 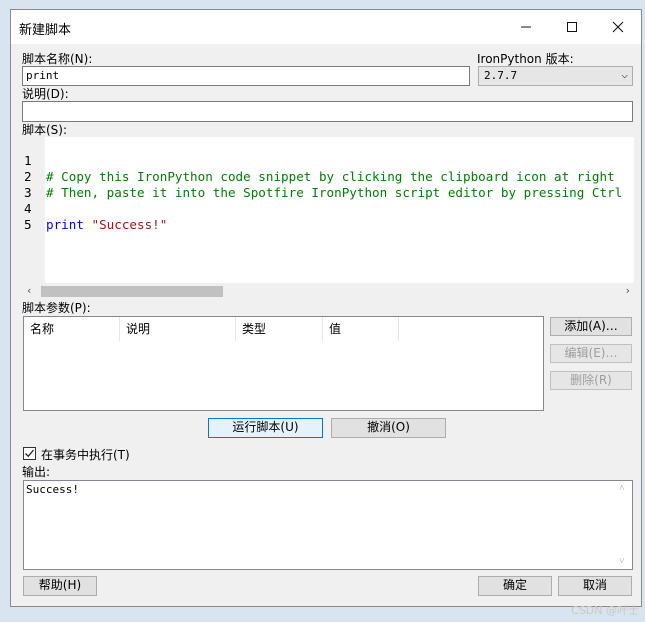 I want to click on run-script-button: 运行脚本(U), so click(x=265, y=428).